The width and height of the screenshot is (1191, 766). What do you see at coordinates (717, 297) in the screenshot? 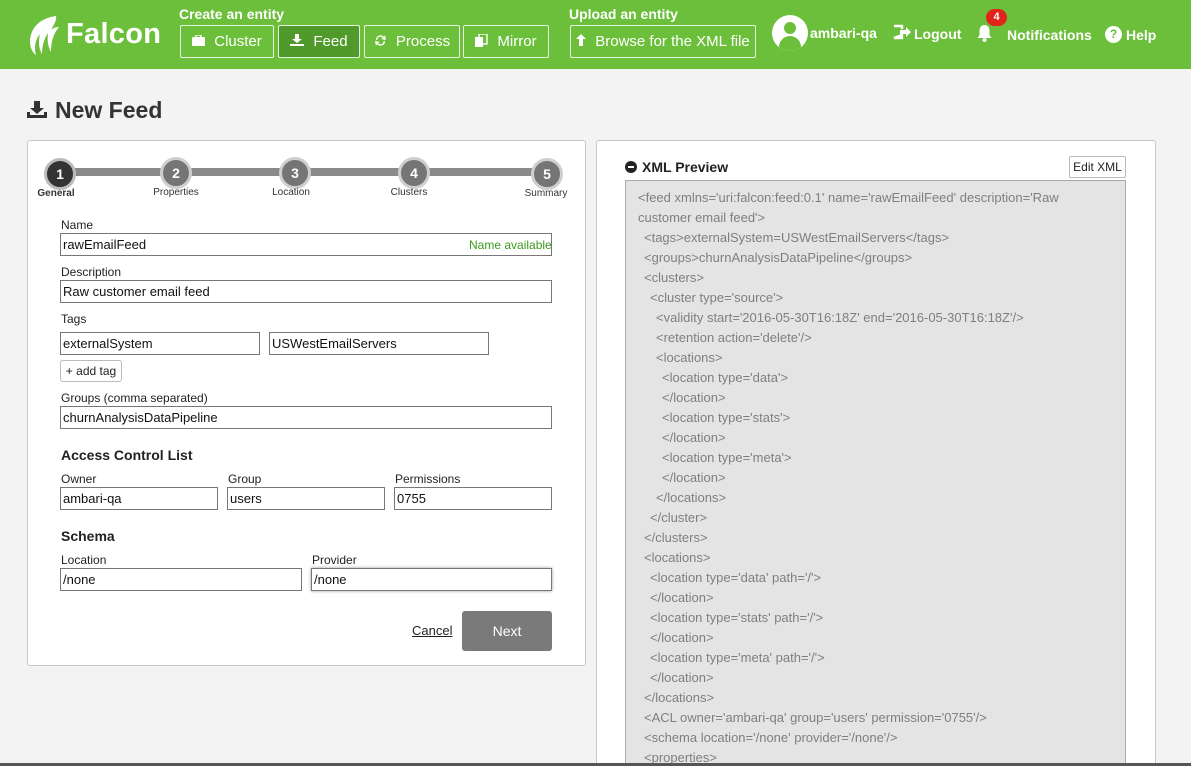
I see `xml-line: <cluster type='source'>` at bounding box center [717, 297].